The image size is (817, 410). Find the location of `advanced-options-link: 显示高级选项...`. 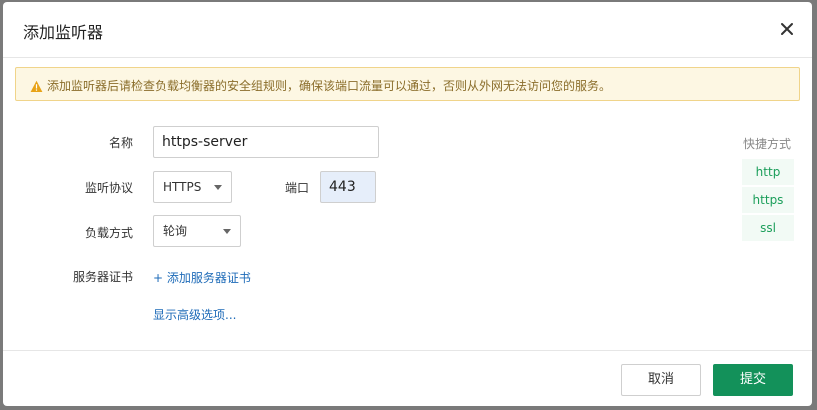

advanced-options-link: 显示高级选项... is located at coordinates (194, 314).